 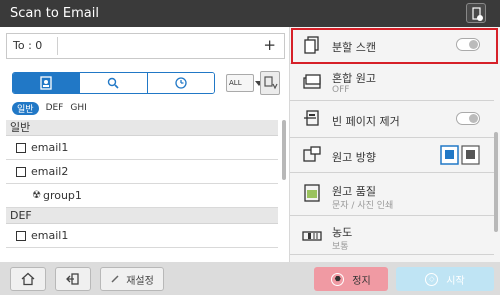 What do you see at coordinates (57, 46) in the screenshot?
I see `to-divider` at bounding box center [57, 46].